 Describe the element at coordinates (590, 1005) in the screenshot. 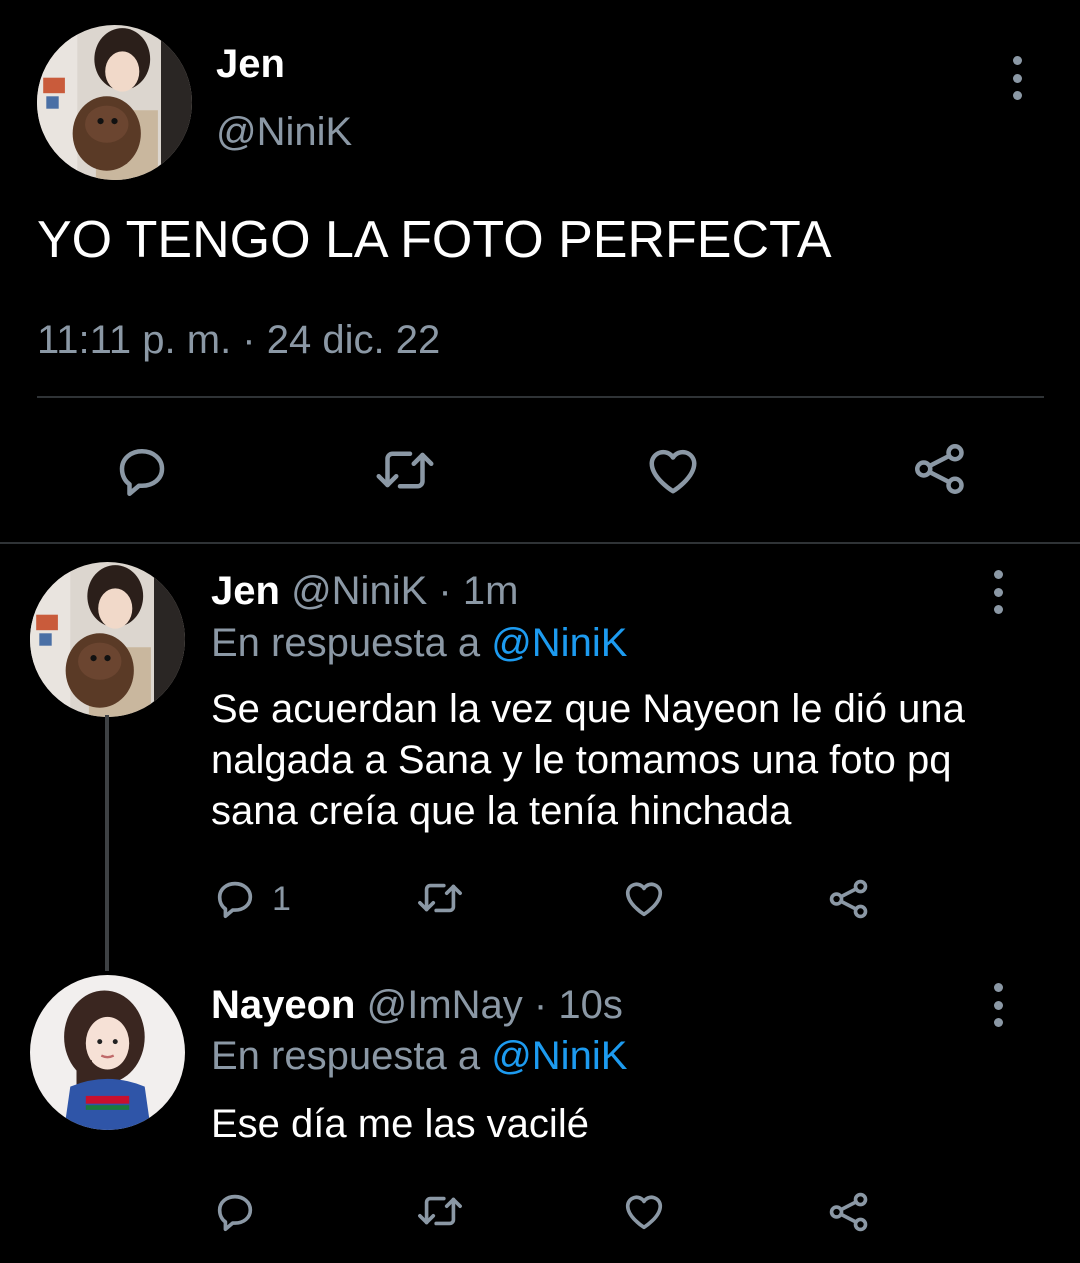

I see `reply-time: 10s` at that location.